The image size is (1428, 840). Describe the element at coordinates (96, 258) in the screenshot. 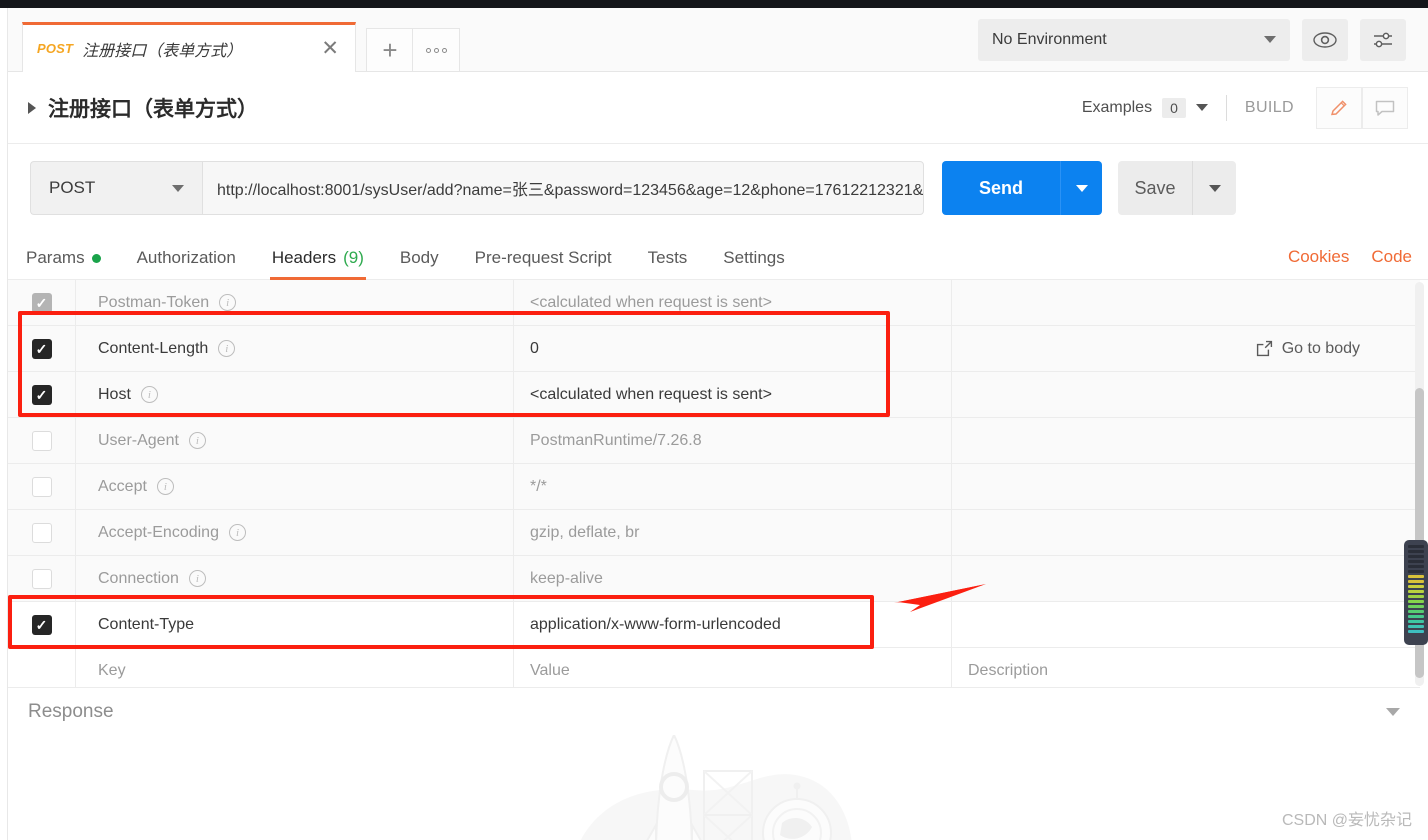

I see `modified-dot-icon` at that location.